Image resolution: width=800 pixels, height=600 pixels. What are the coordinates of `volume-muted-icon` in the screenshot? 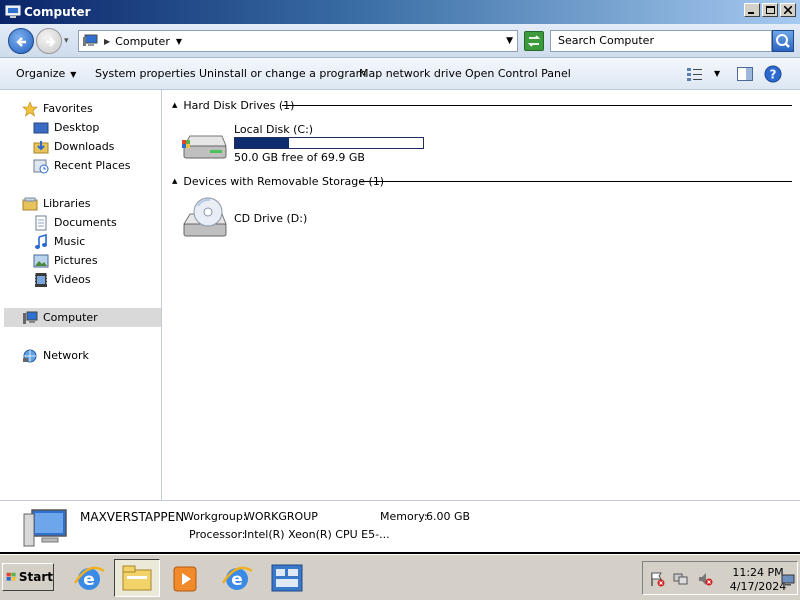 It's located at (705, 579).